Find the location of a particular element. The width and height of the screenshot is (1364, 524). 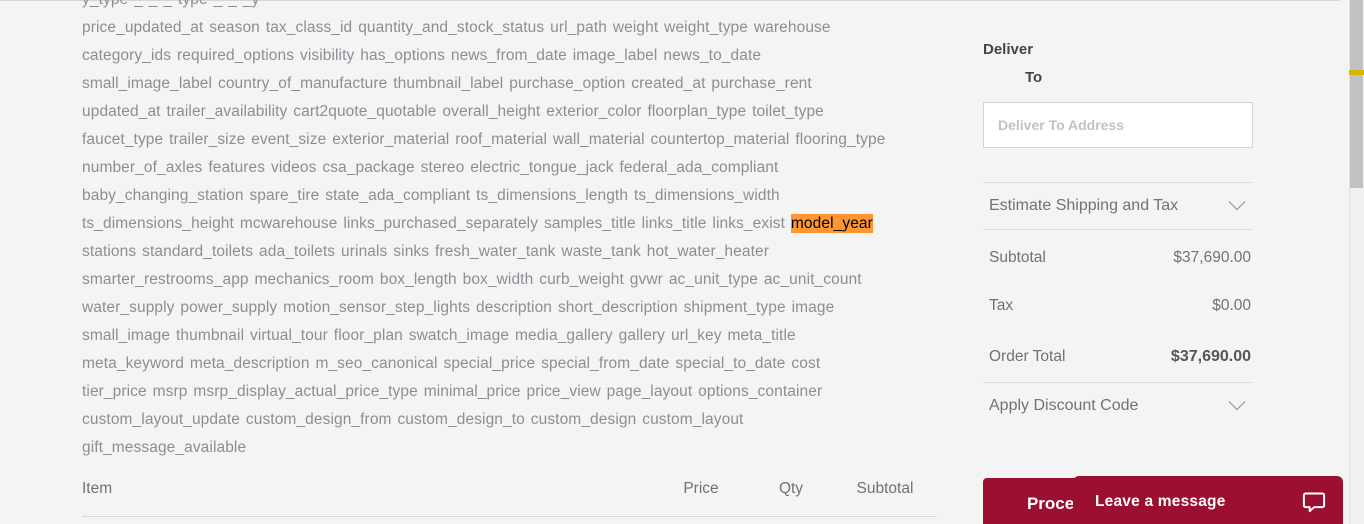

deliver-to-address-input is located at coordinates (1118, 125).